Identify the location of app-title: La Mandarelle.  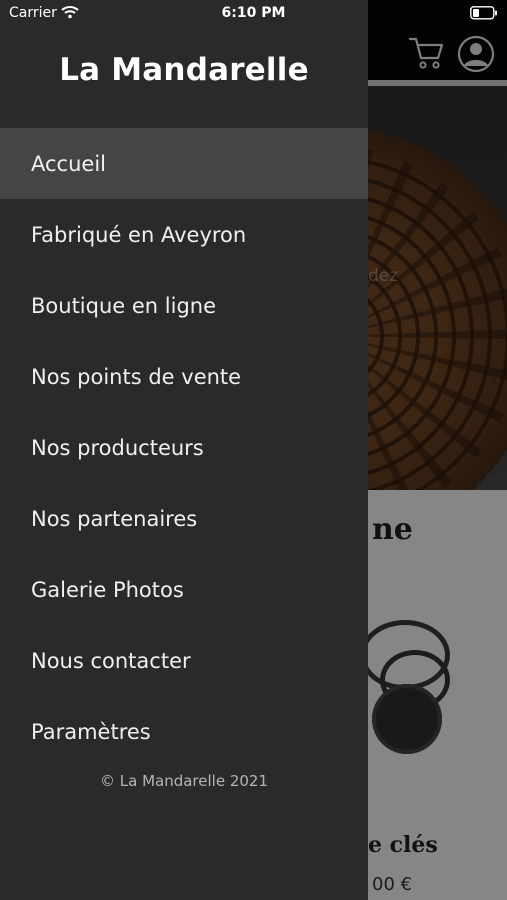
(184, 70).